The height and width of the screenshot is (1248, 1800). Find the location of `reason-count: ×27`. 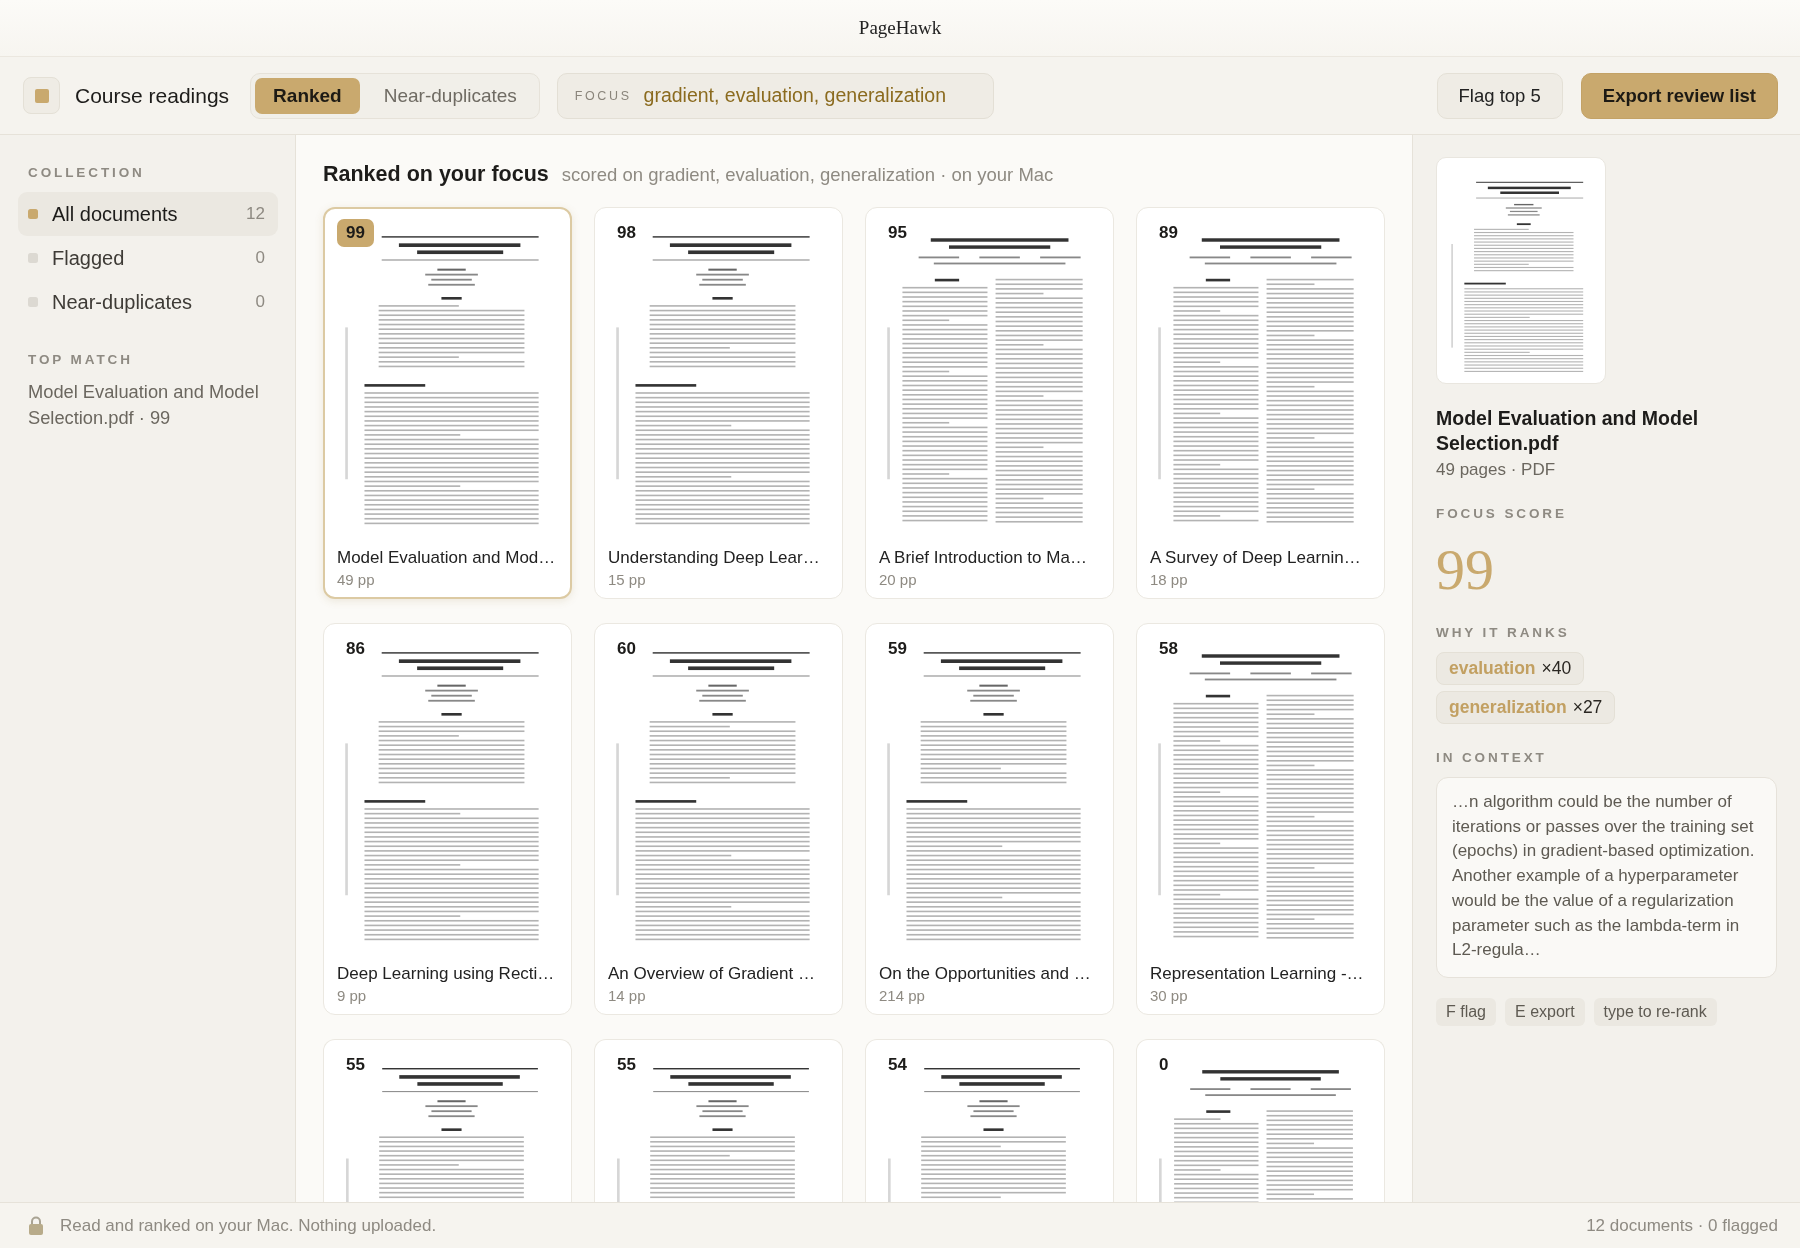

reason-count: ×27 is located at coordinates (1587, 707).